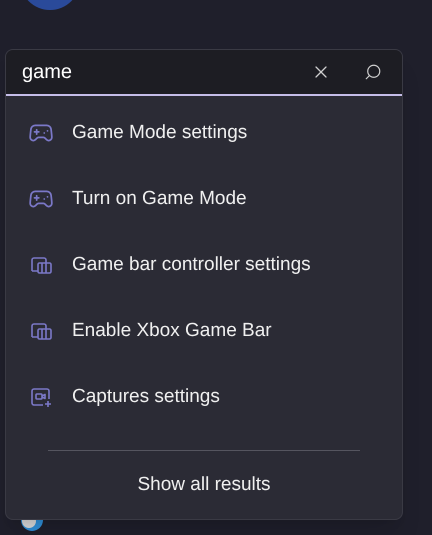 The image size is (432, 535). Describe the element at coordinates (41, 397) in the screenshot. I see `capture-icon` at that location.